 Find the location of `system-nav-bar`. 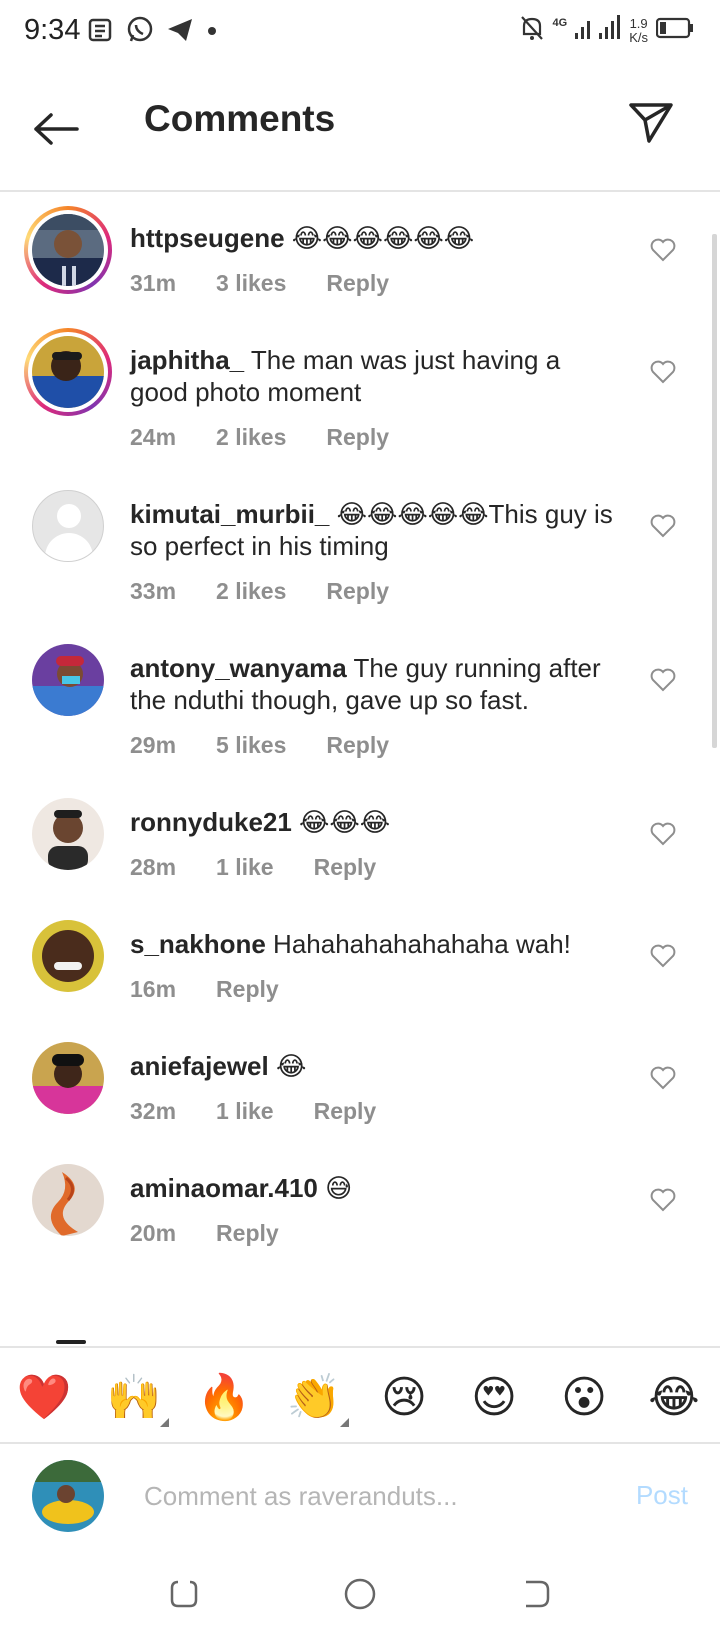

system-nav-bar is located at coordinates (360, 1595).